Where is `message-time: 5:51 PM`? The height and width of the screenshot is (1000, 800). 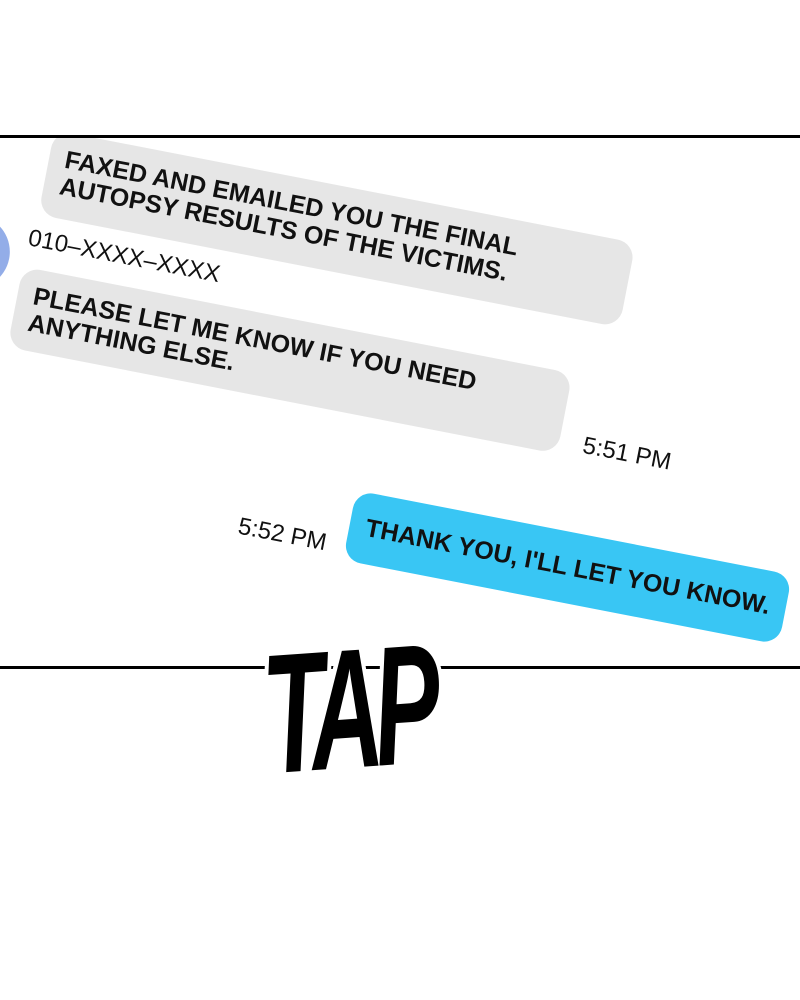 message-time: 5:51 PM is located at coordinates (627, 454).